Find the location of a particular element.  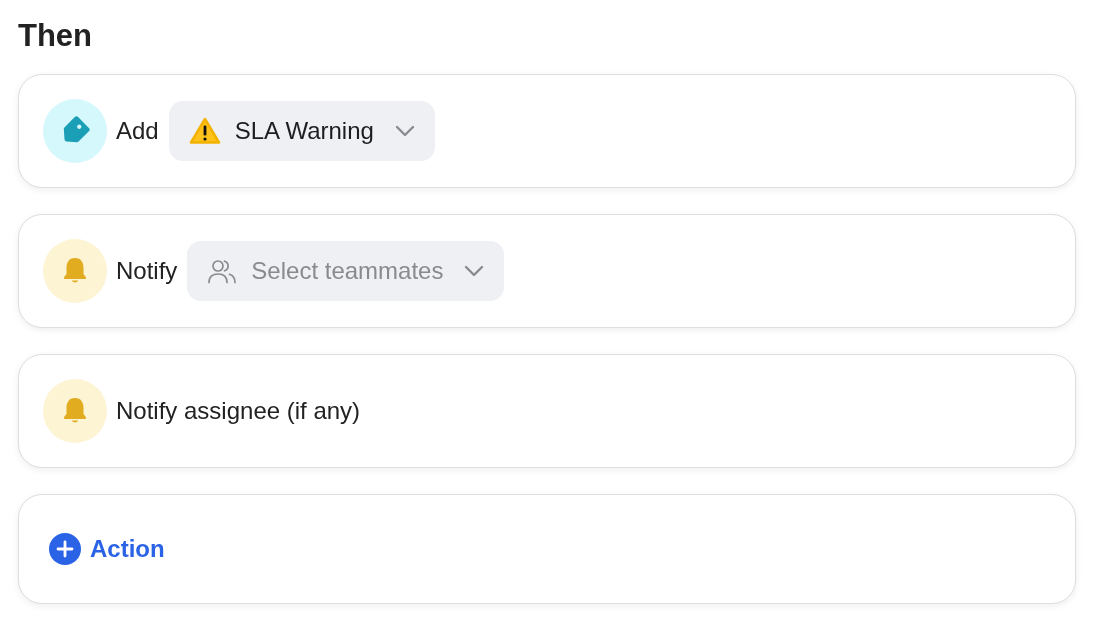

tag-dropdown: SLA Warning is located at coordinates (301, 131).